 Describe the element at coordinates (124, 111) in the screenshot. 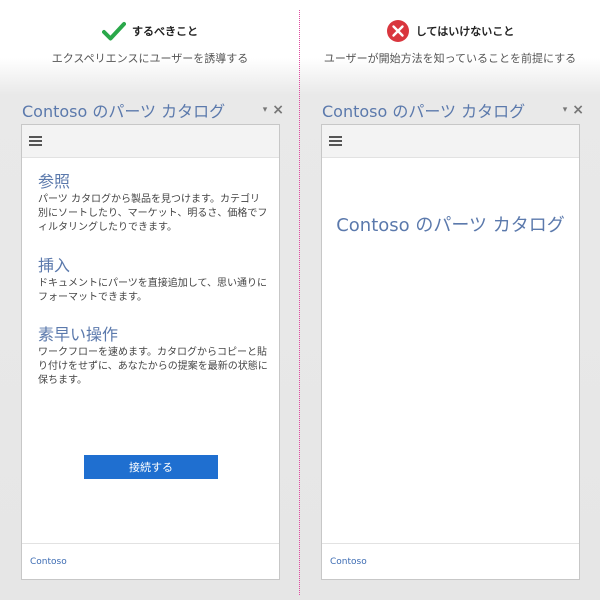

I see `left-pane-title: Contoso のパーツ カタログ` at that location.